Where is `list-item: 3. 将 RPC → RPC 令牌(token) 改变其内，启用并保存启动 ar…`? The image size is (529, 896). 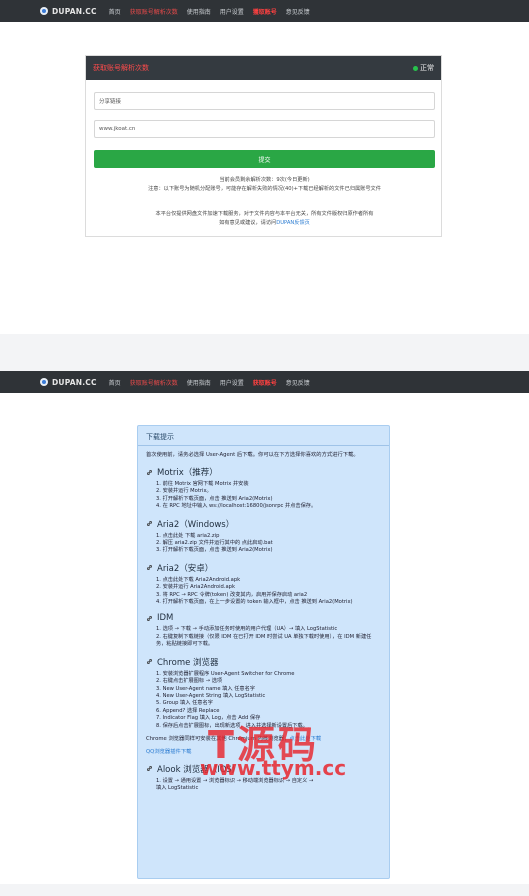 list-item: 3. 将 RPC → RPC 令牌(token) 改变其内，启用并保存启动 ar… is located at coordinates (232, 594).